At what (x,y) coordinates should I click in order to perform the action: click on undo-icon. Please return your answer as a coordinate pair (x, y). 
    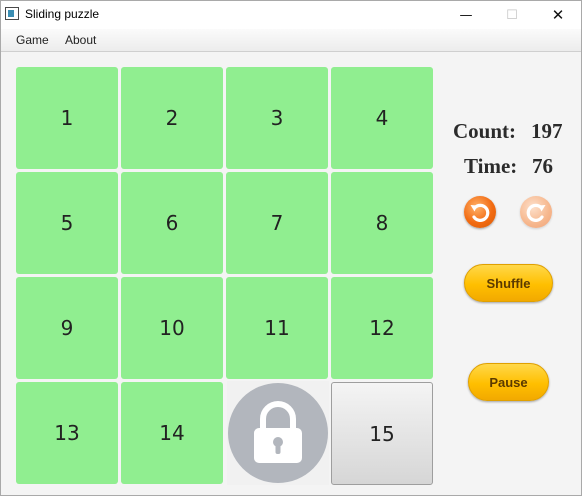
    Looking at the image, I should click on (480, 212).